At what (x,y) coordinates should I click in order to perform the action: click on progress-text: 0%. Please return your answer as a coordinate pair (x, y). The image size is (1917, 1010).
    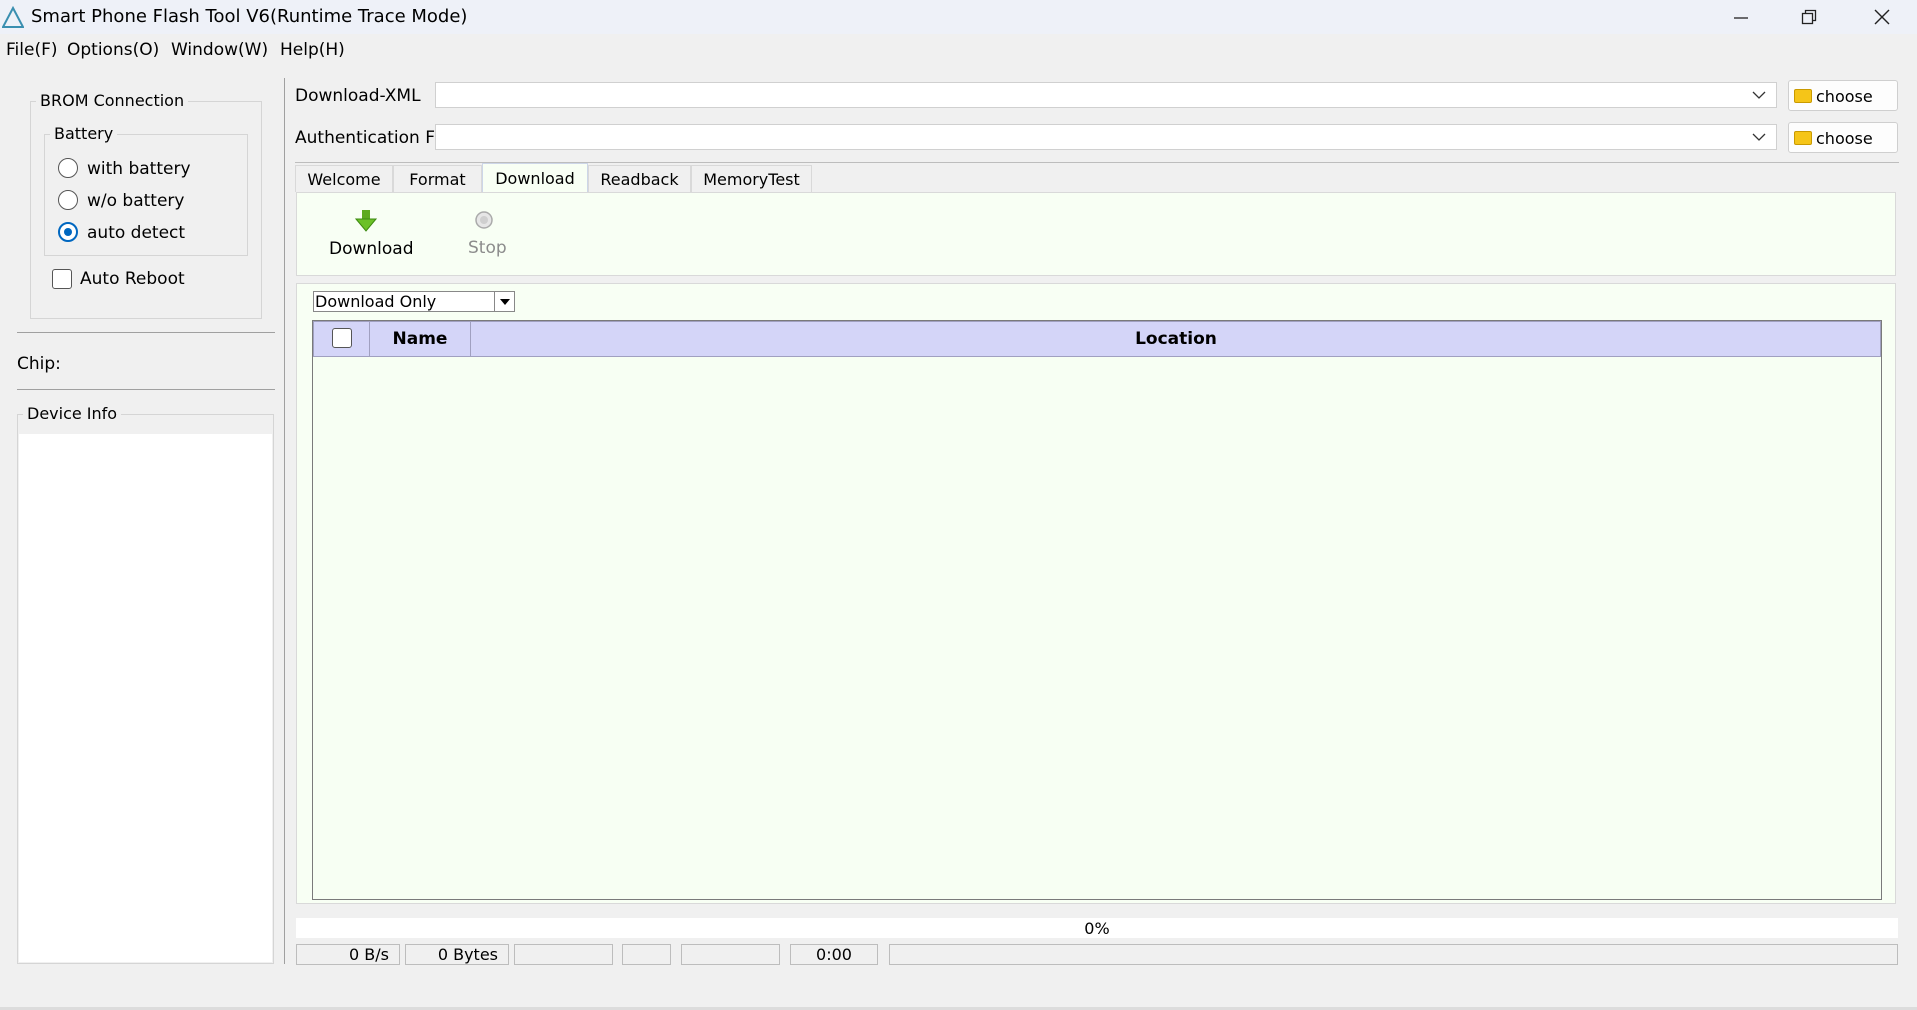
    Looking at the image, I should click on (1097, 928).